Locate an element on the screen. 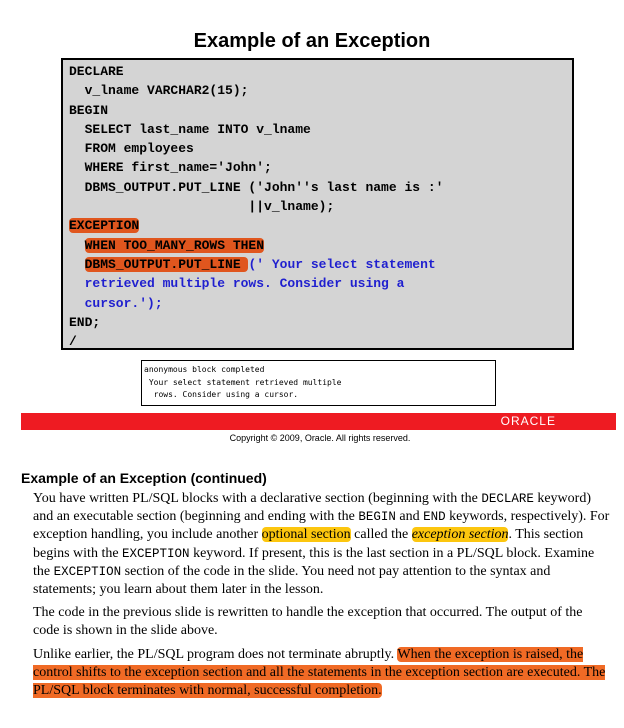 The image size is (624, 728). code-line: v_lname VARCHAR2(15); is located at coordinates (159, 91).